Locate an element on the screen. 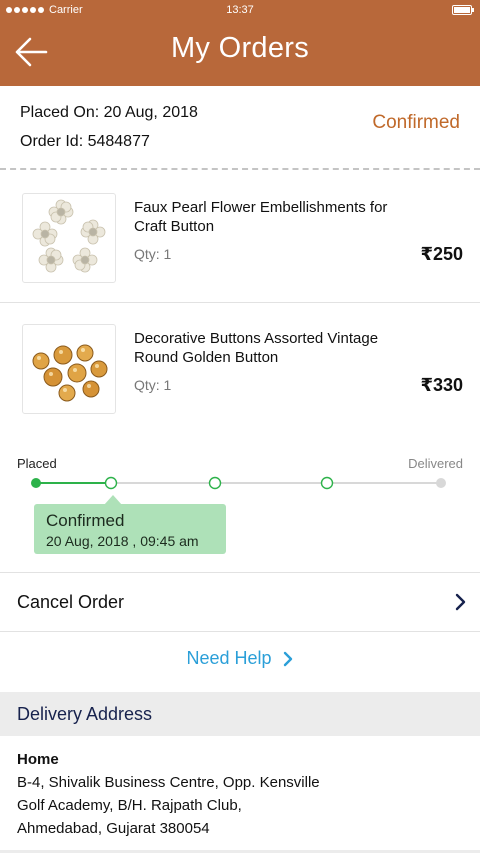  status-bar: Carrier 13:37 is located at coordinates (240, 11).